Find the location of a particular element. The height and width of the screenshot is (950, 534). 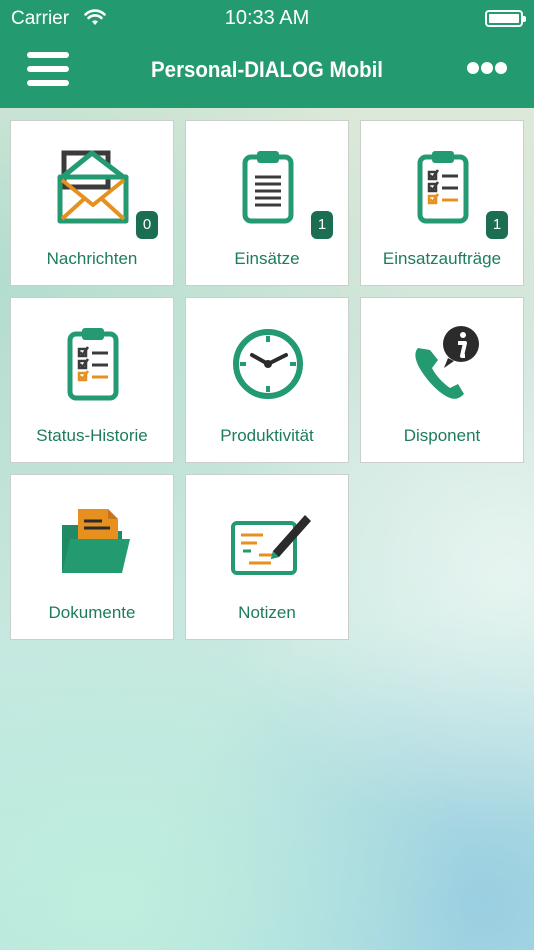

status-bar: Carrier 10:33 AM is located at coordinates (267, 19).